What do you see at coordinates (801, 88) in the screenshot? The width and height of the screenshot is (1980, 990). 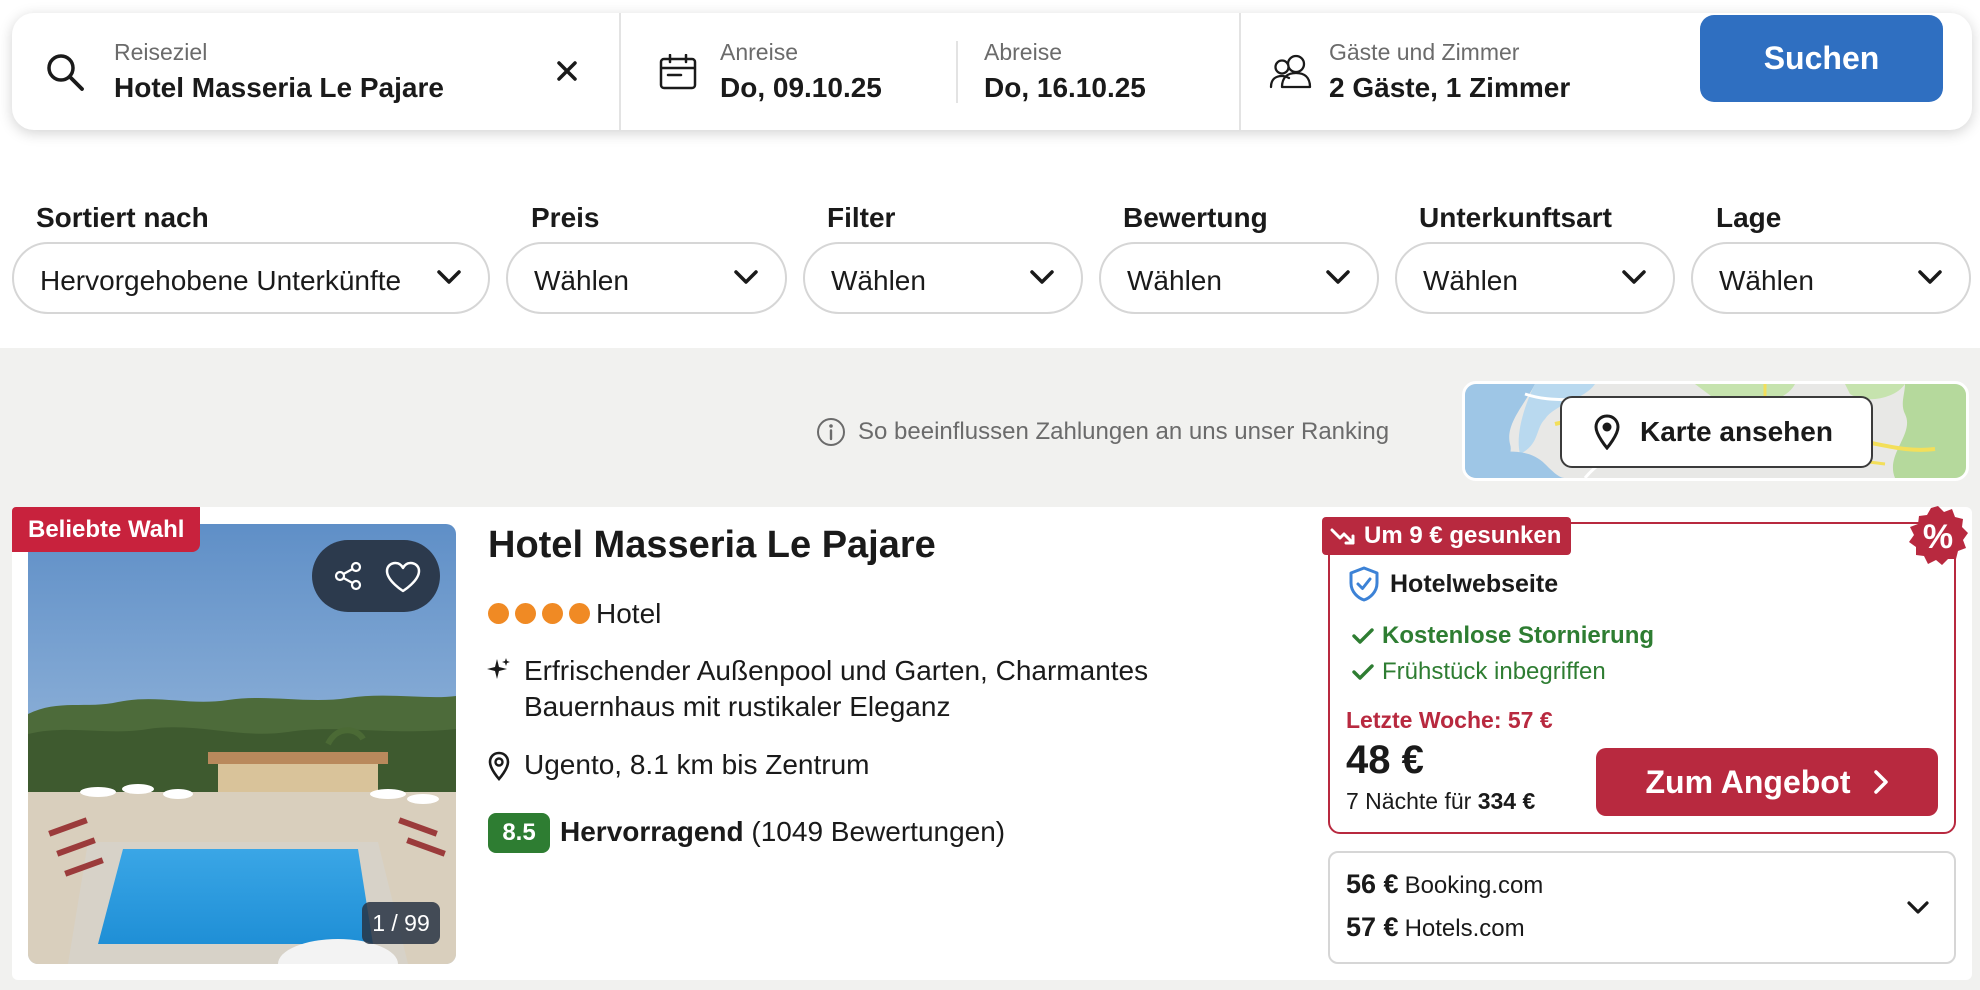 I see `checkin-value: Do, 09.10.25` at bounding box center [801, 88].